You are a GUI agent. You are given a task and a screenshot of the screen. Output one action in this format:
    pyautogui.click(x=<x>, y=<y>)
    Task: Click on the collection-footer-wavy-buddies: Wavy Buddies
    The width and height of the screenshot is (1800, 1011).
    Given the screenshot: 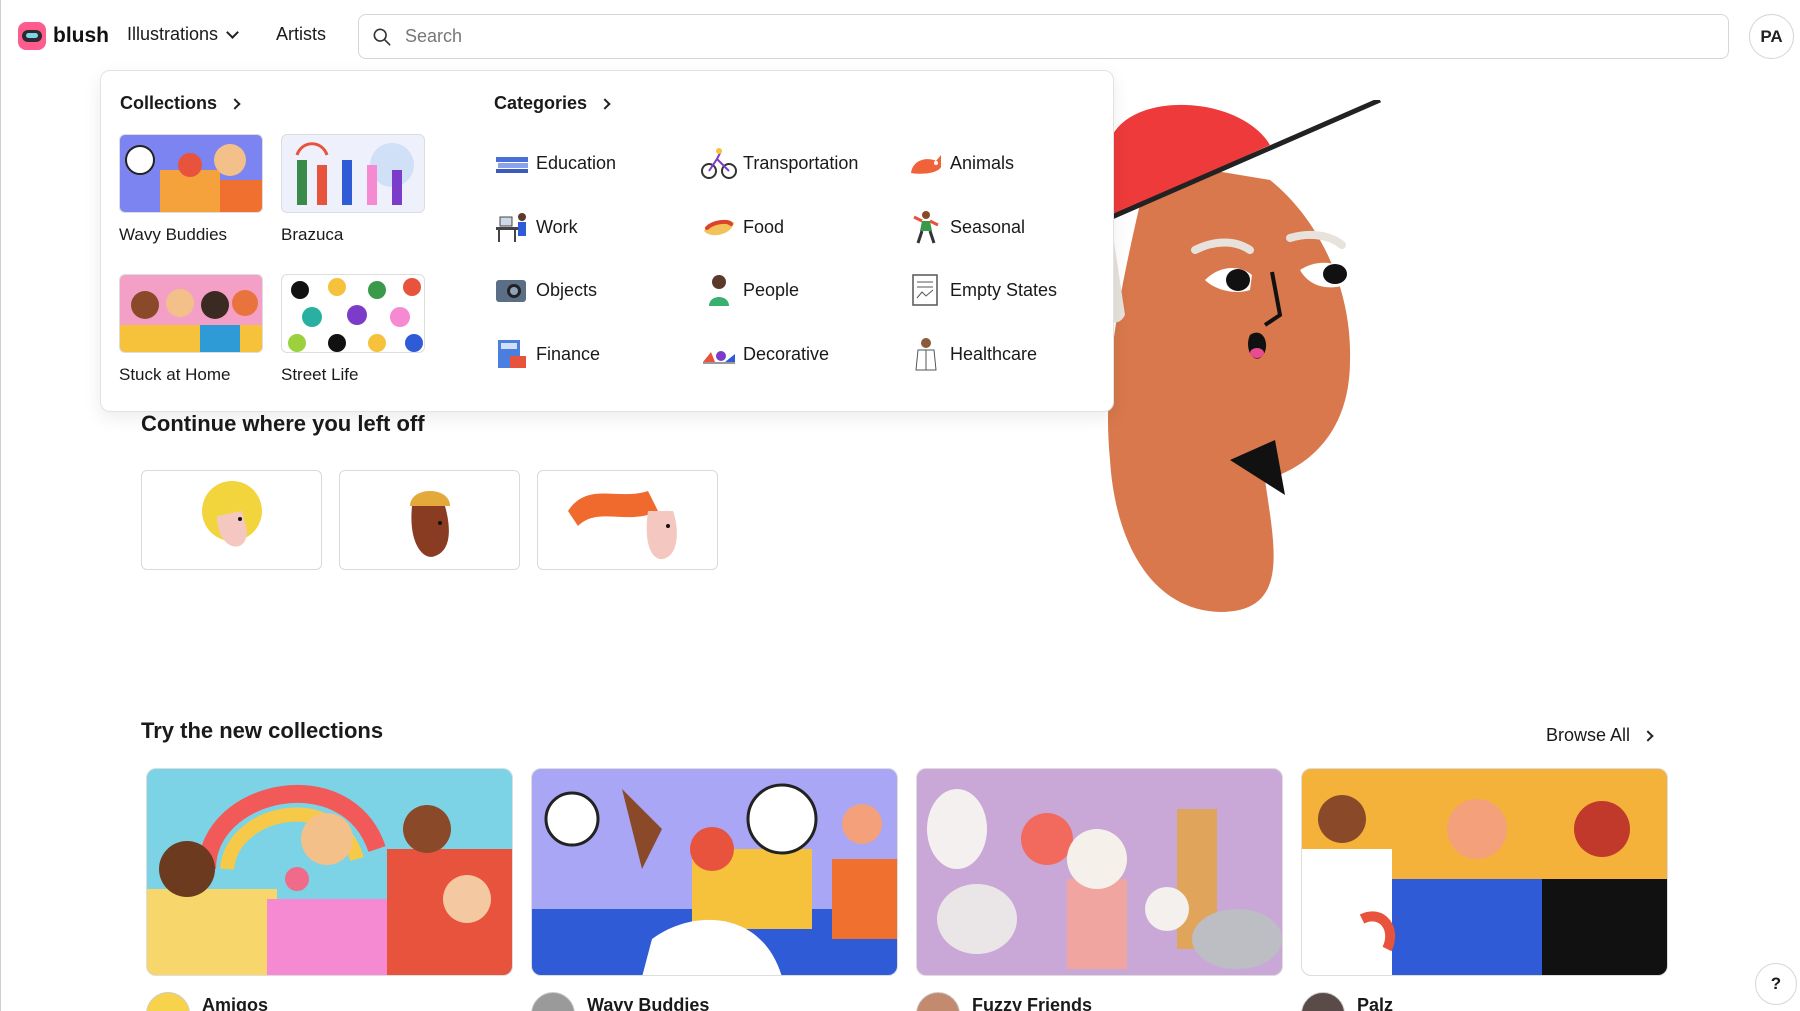 What is the action you would take?
    pyautogui.click(x=620, y=999)
    